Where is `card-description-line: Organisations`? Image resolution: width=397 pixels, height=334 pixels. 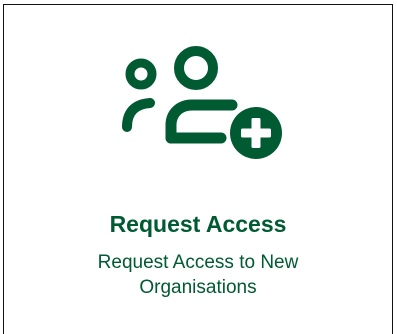
card-description-line: Organisations is located at coordinates (198, 287).